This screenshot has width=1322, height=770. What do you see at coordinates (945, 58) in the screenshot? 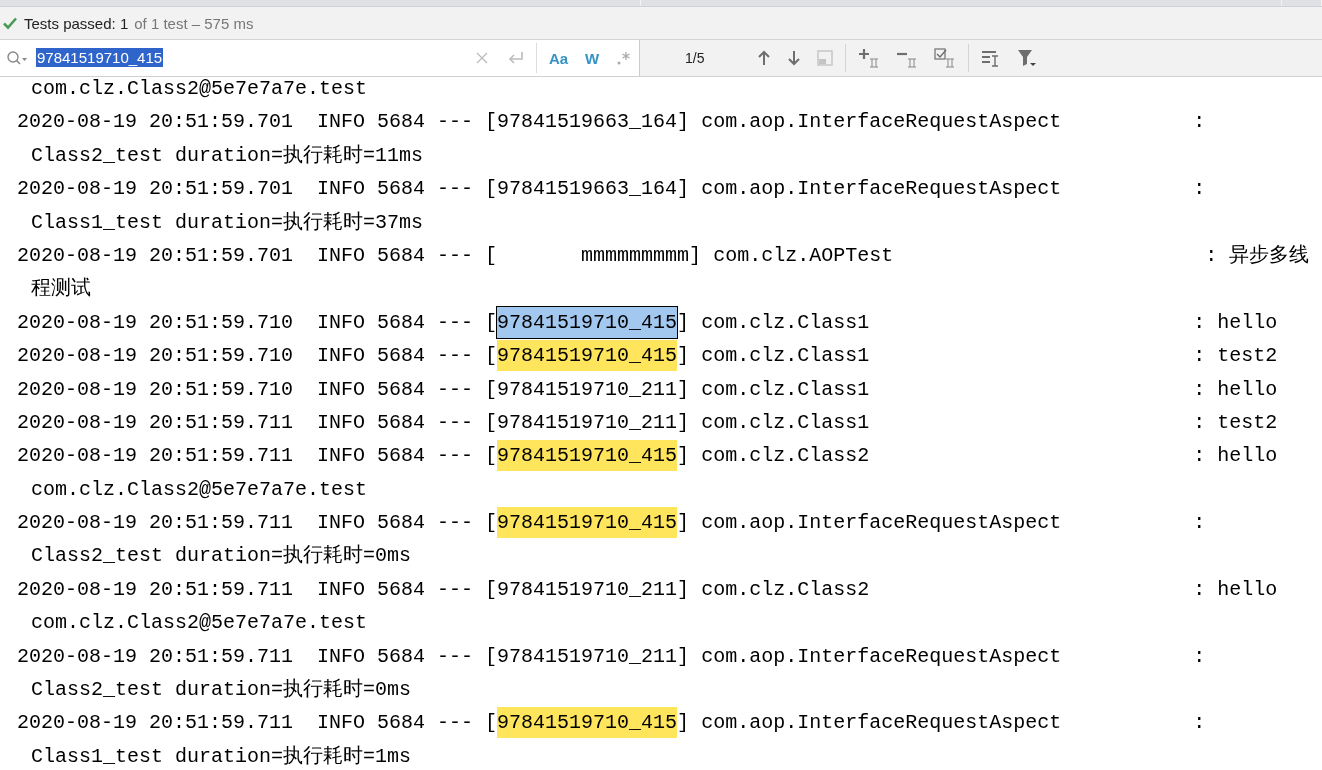
I see `select-all-occurrences-icon` at bounding box center [945, 58].